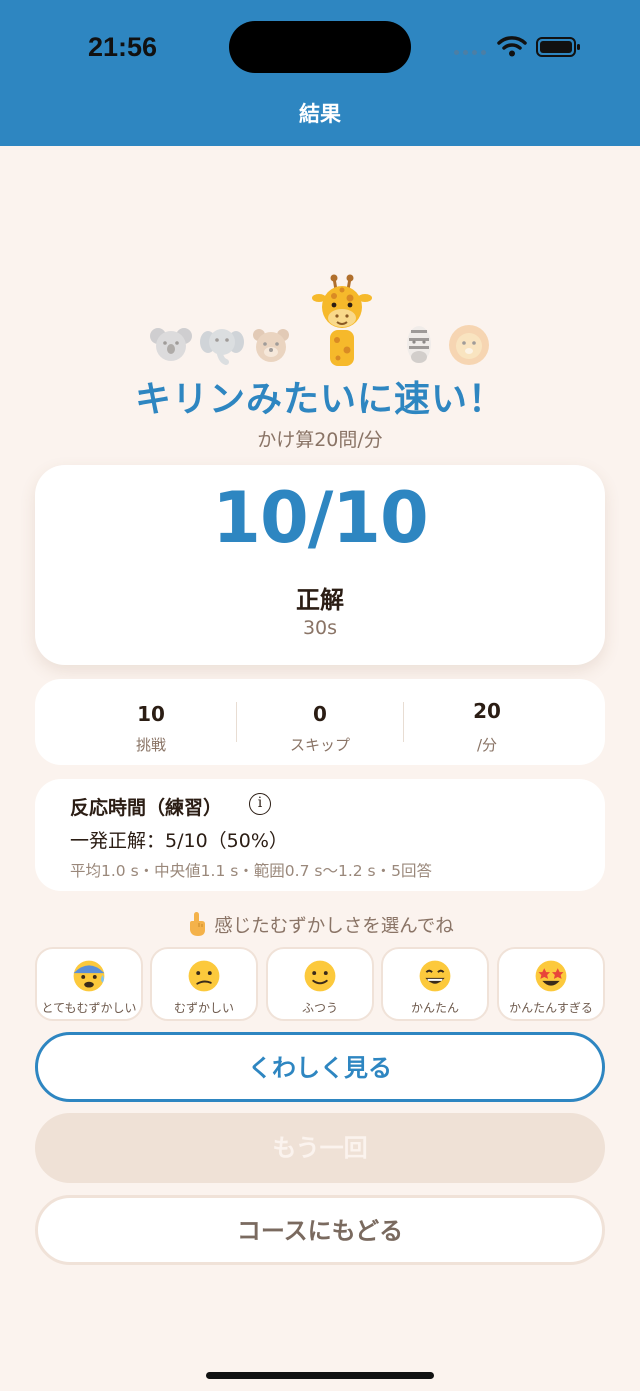 The image size is (640, 1391). I want to click on difficulty-very-hard-button: とてもむずかしい, so click(89, 984).